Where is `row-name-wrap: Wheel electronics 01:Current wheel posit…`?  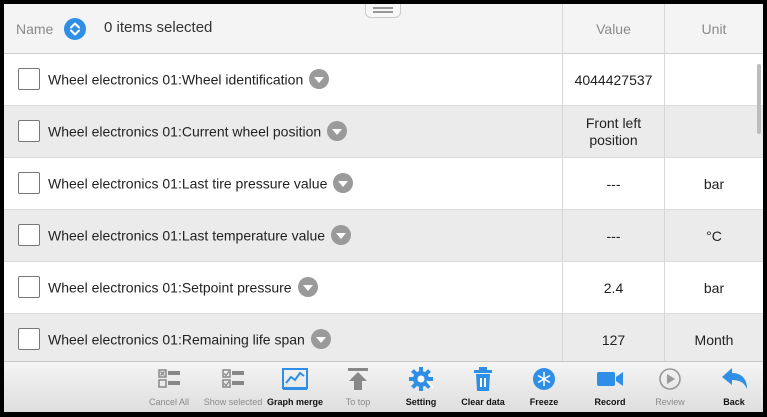 row-name-wrap: Wheel electronics 01:Current wheel posit… is located at coordinates (198, 132).